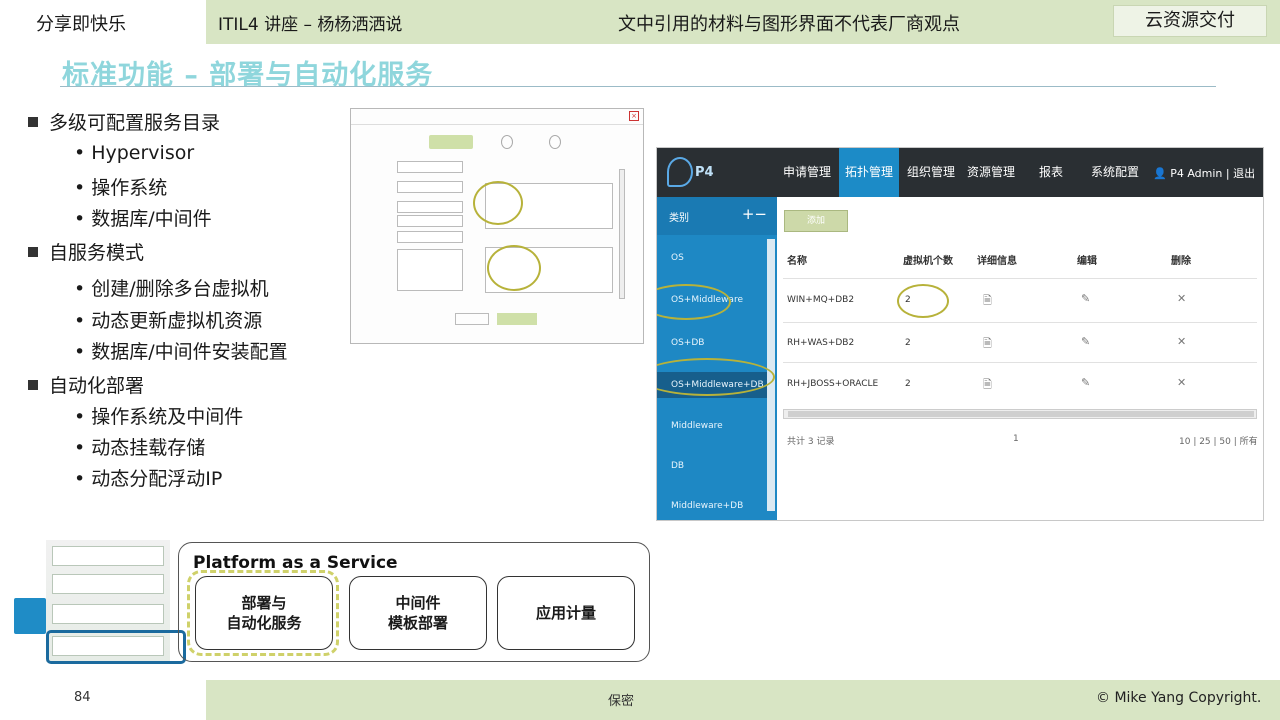 The image size is (1280, 720). Describe the element at coordinates (931, 172) in the screenshot. I see `nav-organization: 组织管理` at that location.